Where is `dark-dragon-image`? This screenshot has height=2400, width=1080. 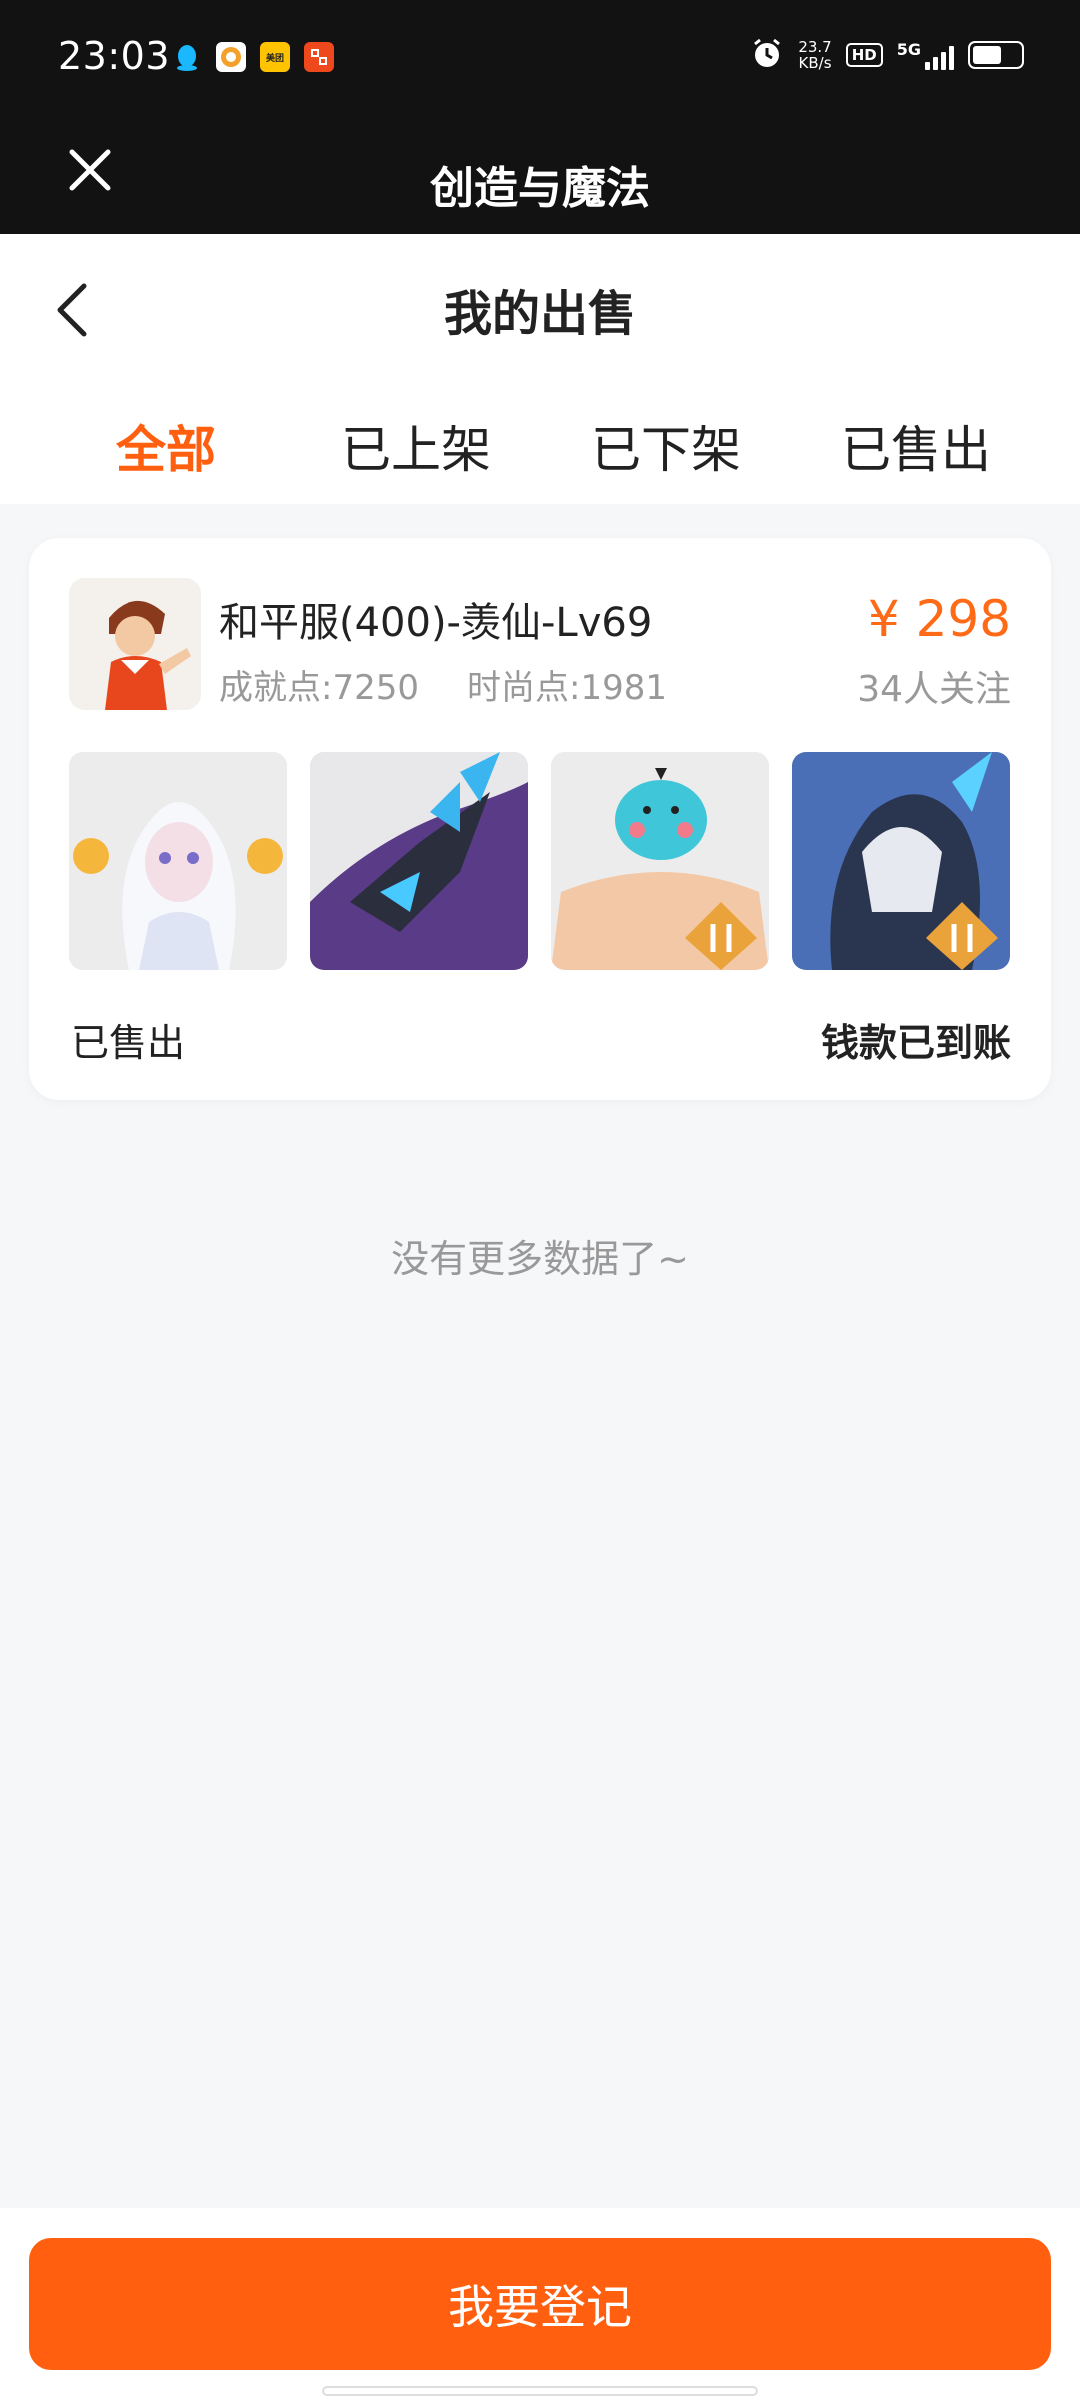
dark-dragon-image is located at coordinates (419, 861).